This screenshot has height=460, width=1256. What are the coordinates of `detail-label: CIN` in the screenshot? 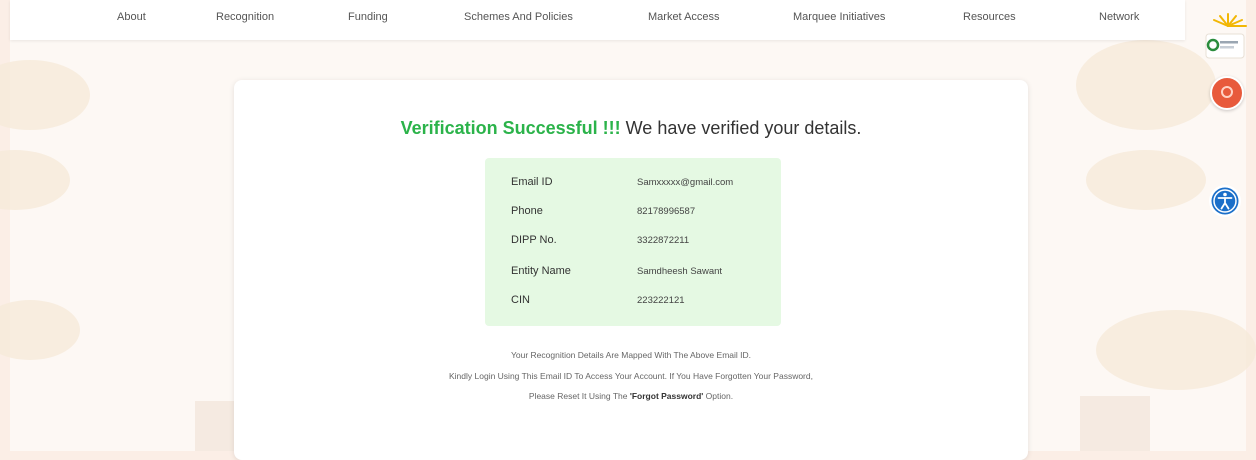 It's located at (520, 300).